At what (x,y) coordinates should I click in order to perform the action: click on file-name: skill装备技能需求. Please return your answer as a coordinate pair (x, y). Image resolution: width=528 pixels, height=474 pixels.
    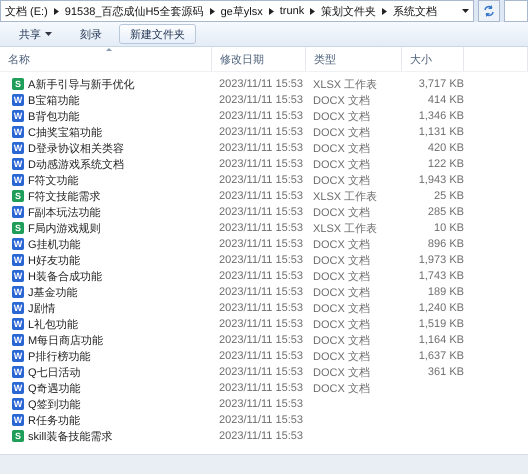
    Looking at the image, I should click on (70, 436).